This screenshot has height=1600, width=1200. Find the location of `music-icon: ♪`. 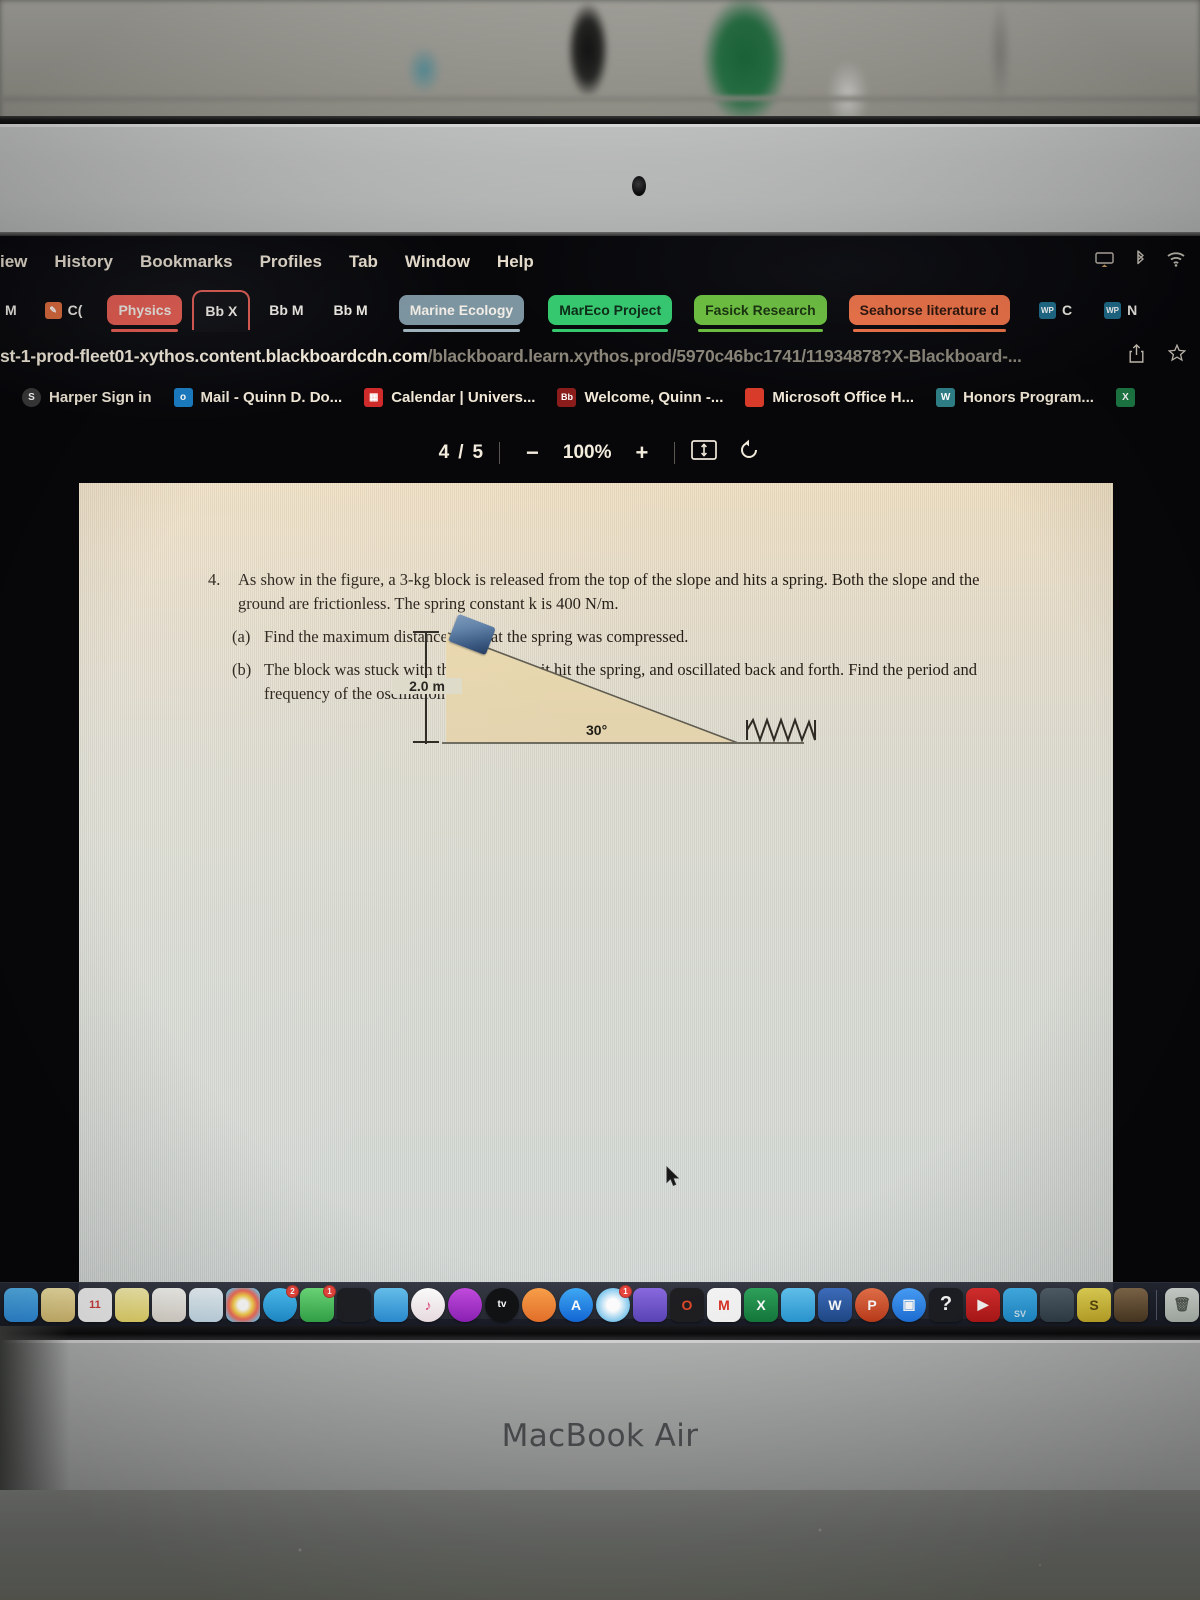

music-icon: ♪ is located at coordinates (428, 1304).